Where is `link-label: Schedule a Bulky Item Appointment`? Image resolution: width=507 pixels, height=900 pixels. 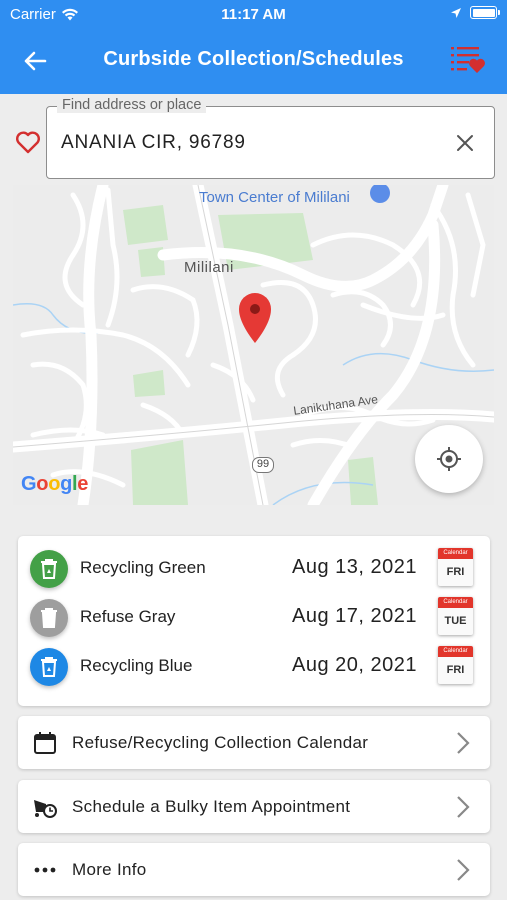 link-label: Schedule a Bulky Item Appointment is located at coordinates (211, 806).